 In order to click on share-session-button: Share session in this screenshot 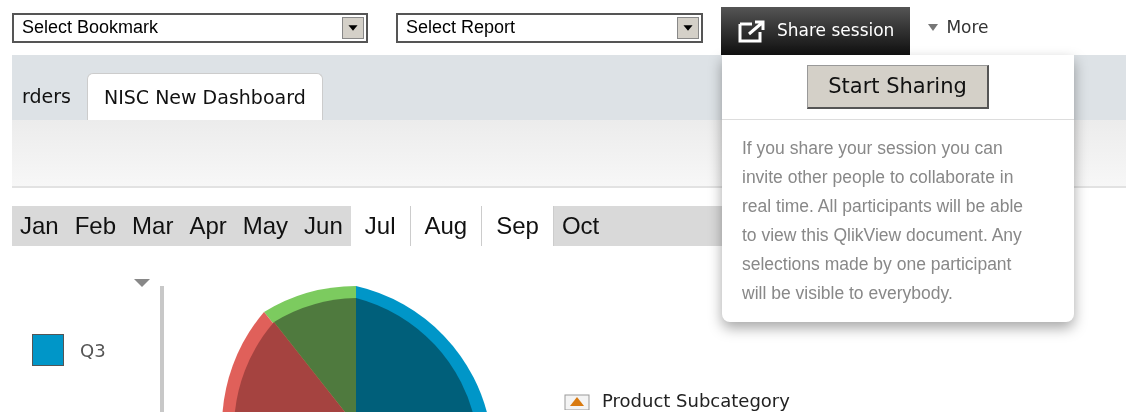, I will do `click(816, 31)`.